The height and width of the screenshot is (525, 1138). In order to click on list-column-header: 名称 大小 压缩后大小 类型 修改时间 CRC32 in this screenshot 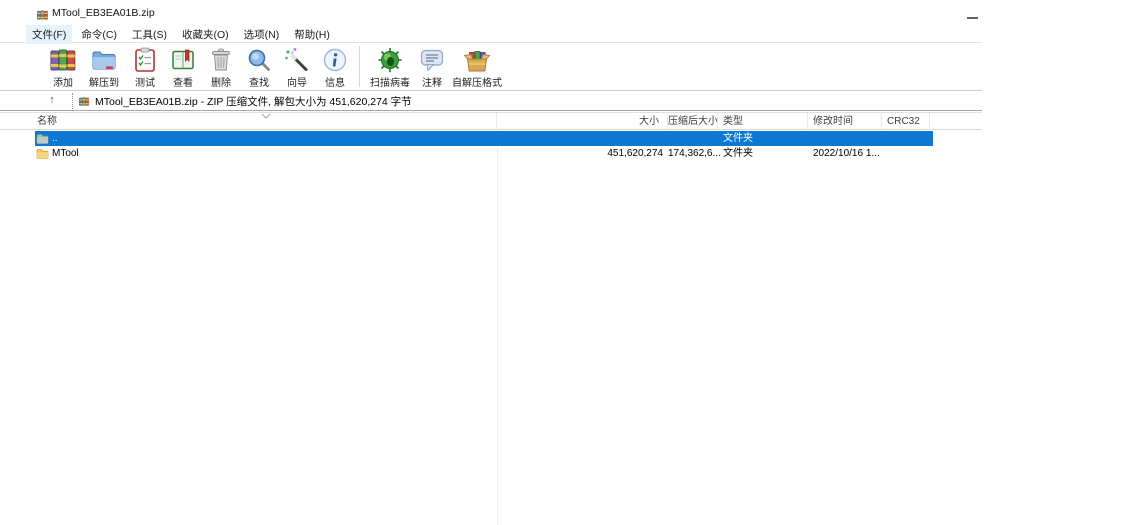, I will do `click(491, 121)`.